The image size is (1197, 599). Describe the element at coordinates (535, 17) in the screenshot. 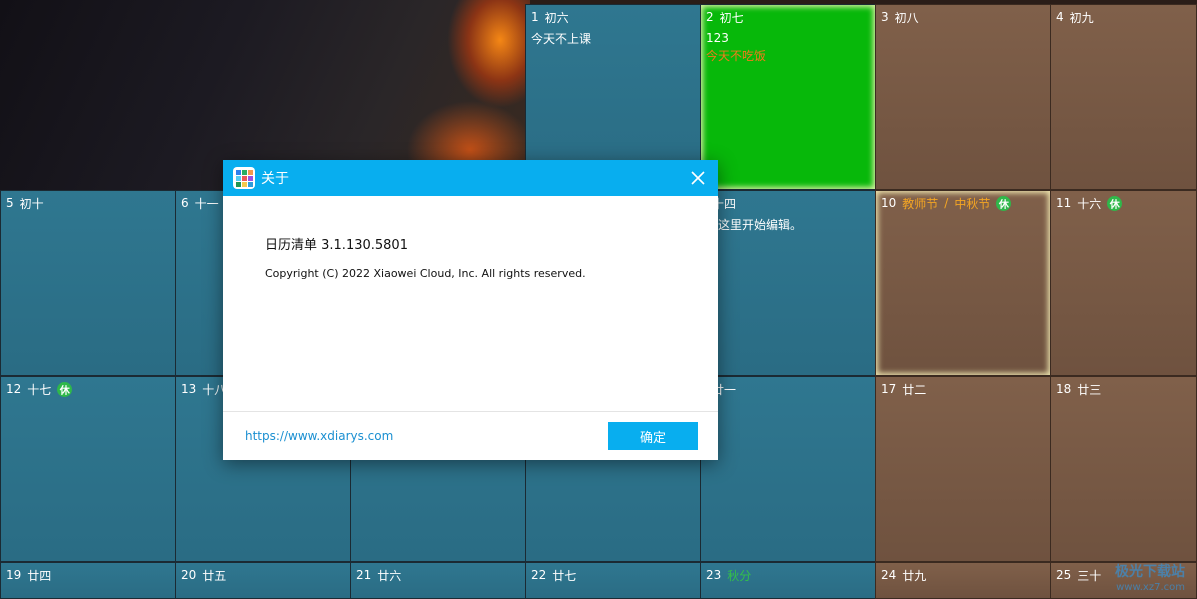

I see `day-number: 1` at that location.